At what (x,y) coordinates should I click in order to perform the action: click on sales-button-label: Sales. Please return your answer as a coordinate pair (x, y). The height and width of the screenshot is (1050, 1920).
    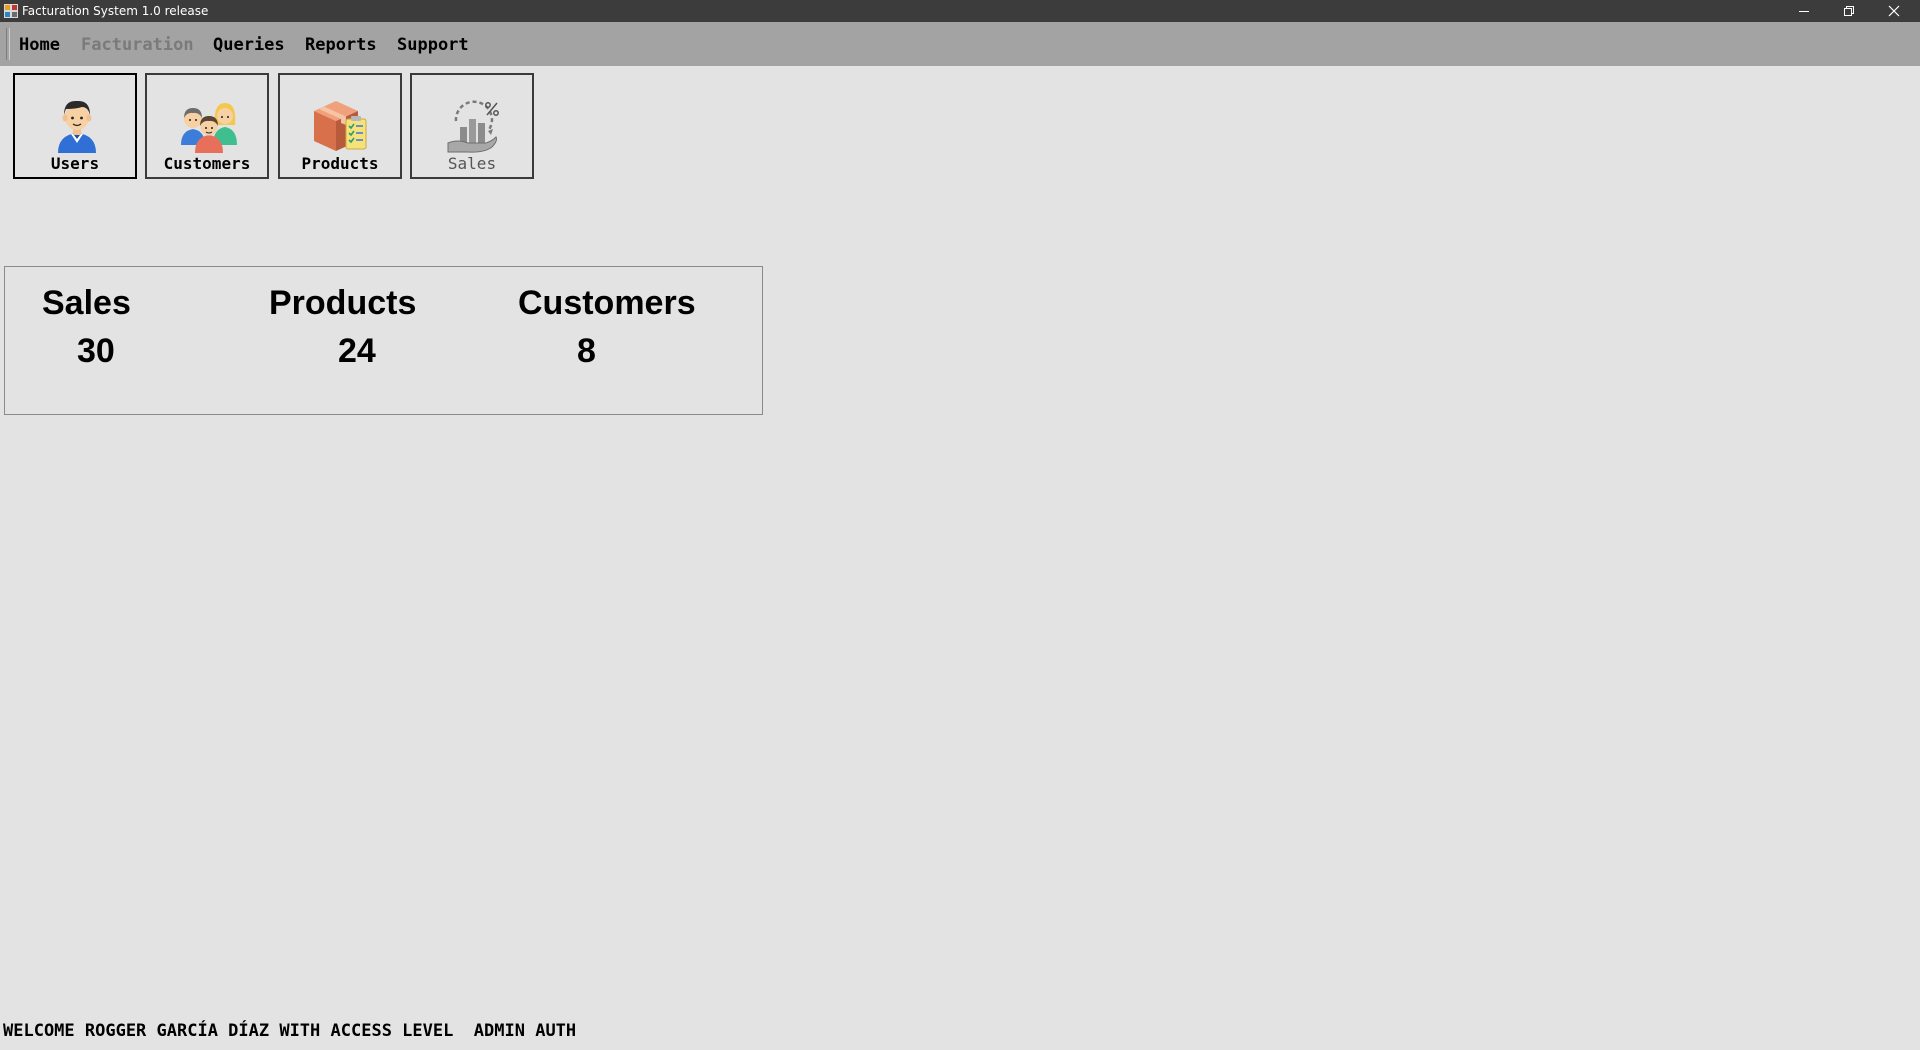
    Looking at the image, I should click on (472, 163).